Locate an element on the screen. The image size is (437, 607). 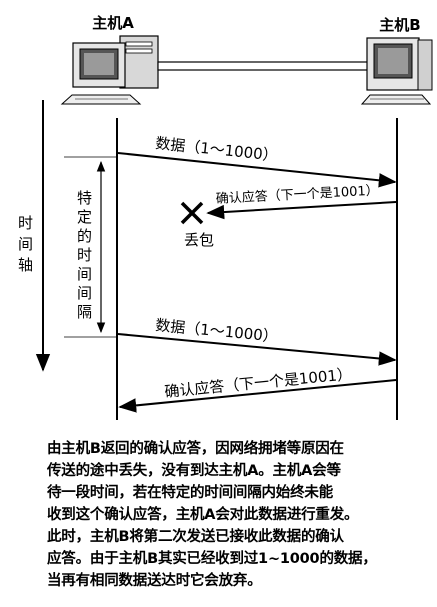
host-b-computer-icon is located at coordinates (396, 71).